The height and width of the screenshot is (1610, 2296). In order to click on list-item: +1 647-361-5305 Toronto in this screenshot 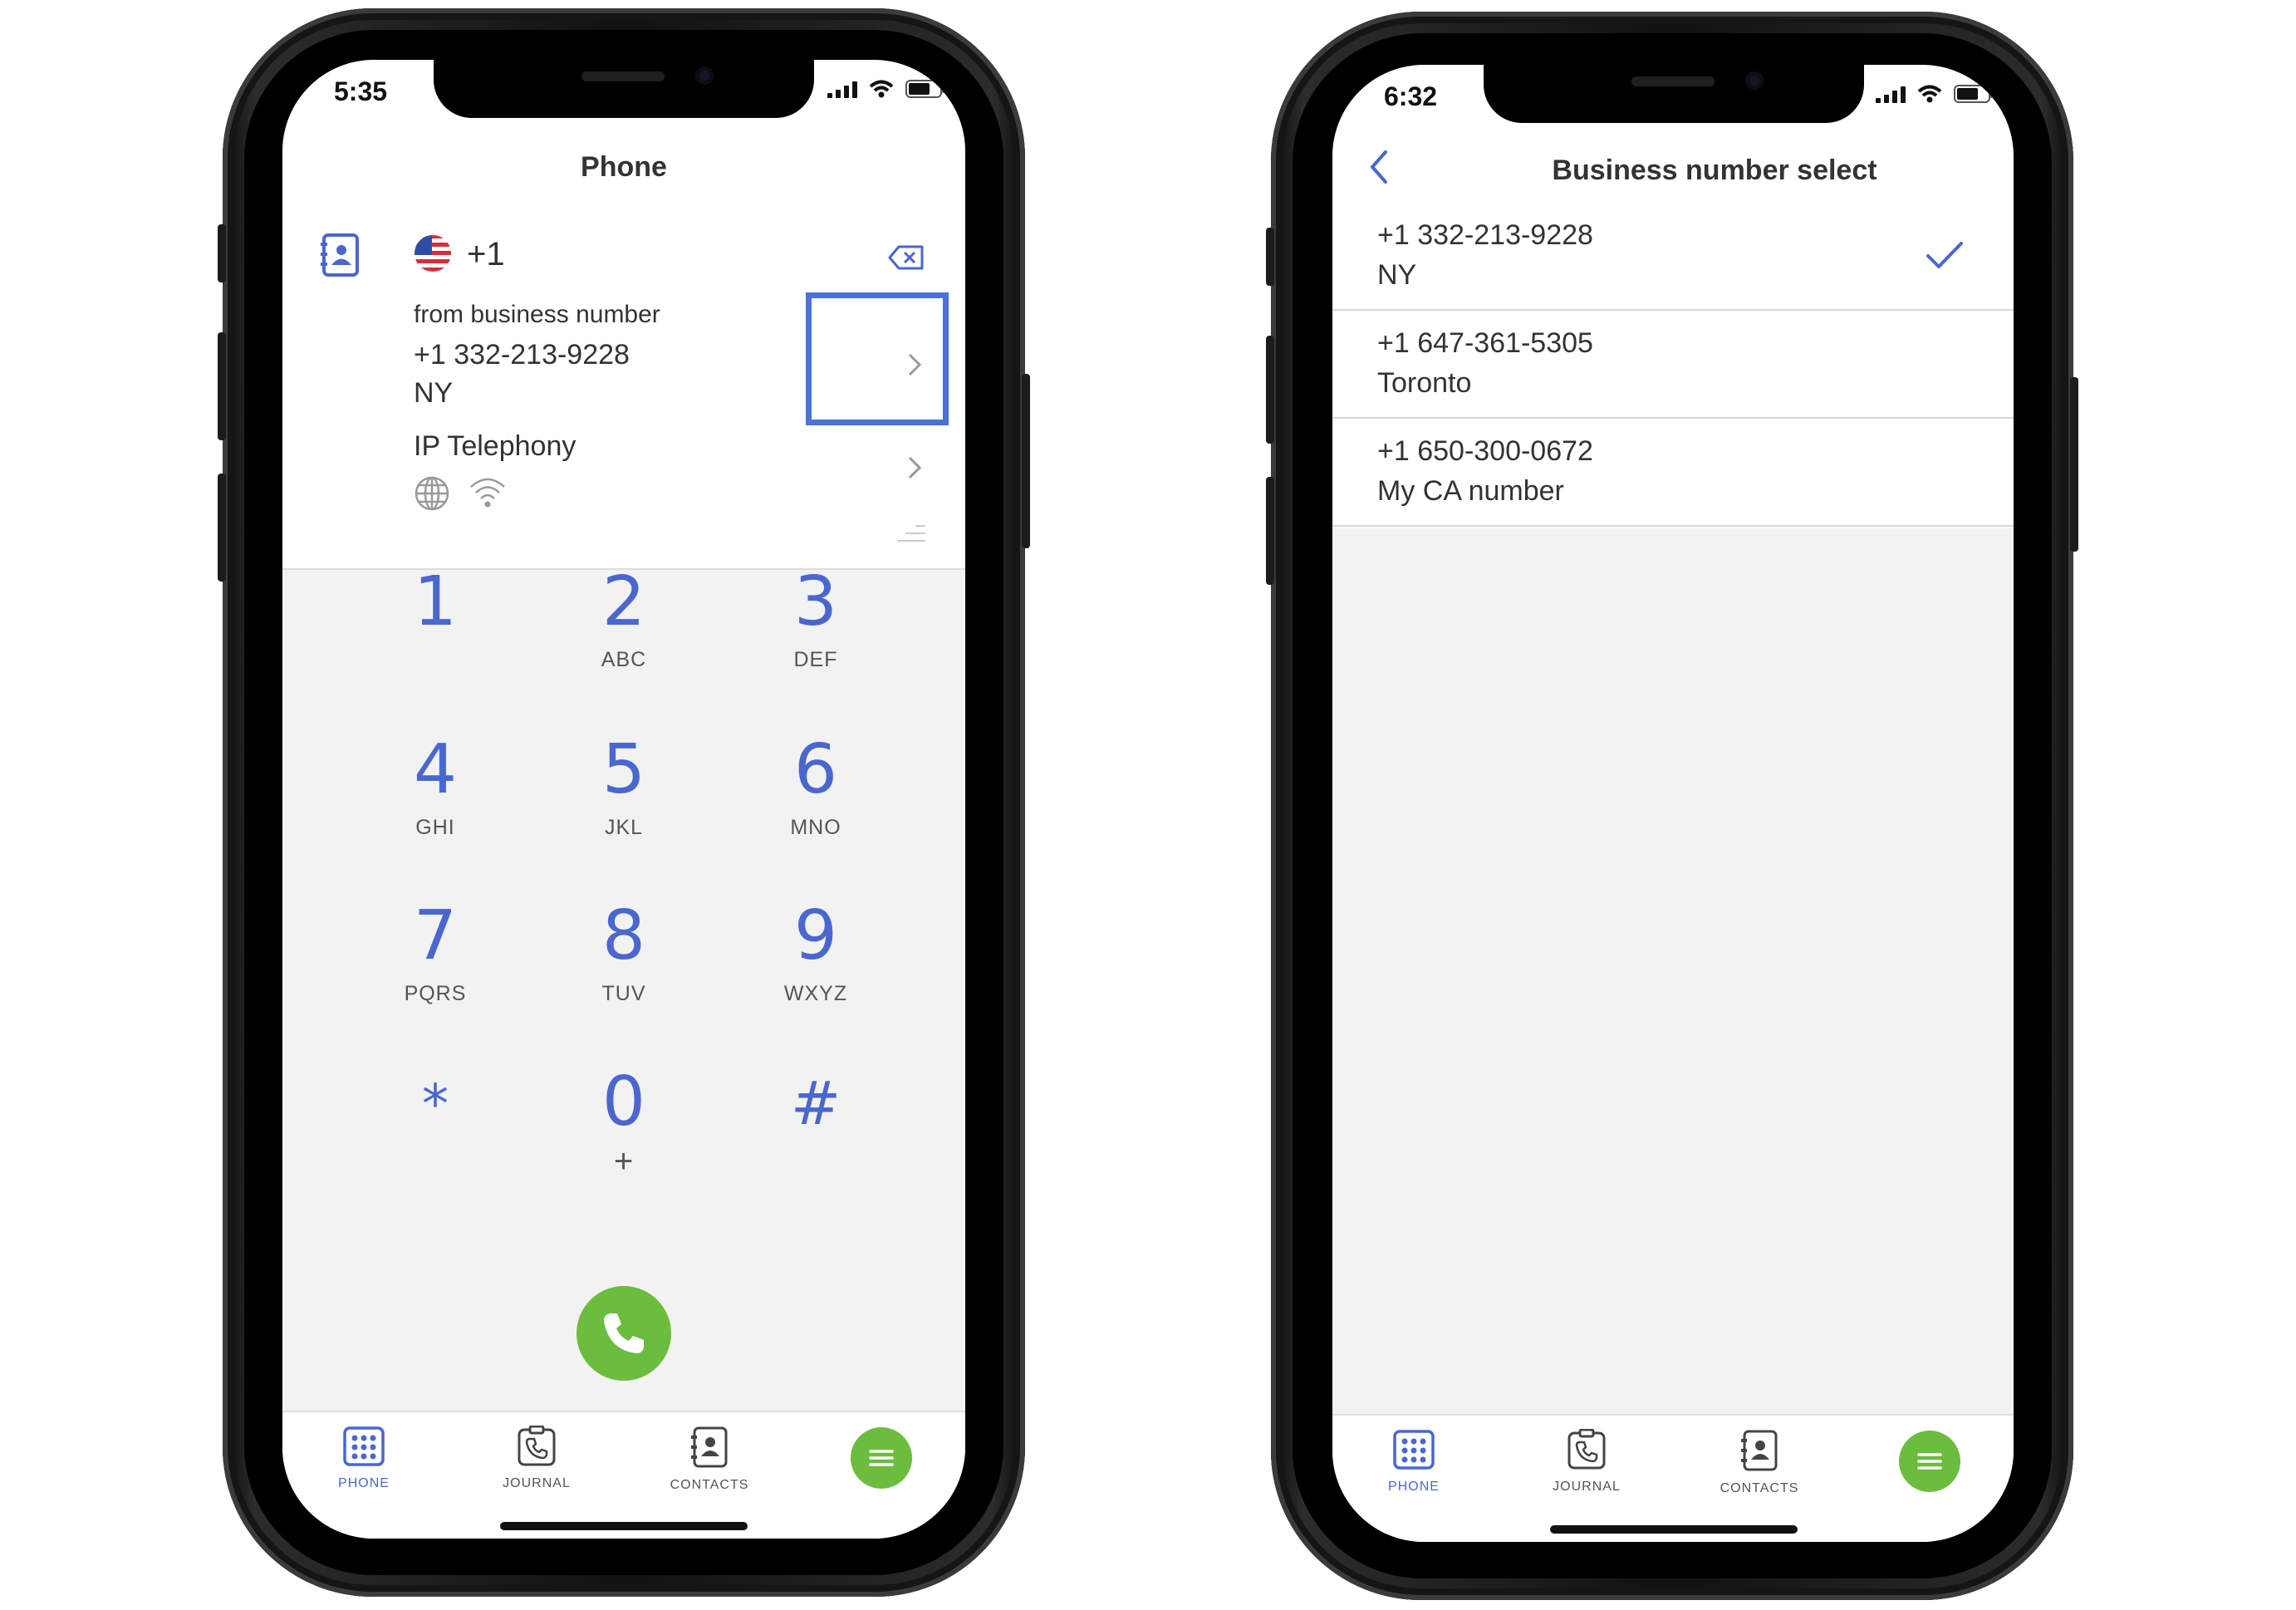, I will do `click(1673, 365)`.